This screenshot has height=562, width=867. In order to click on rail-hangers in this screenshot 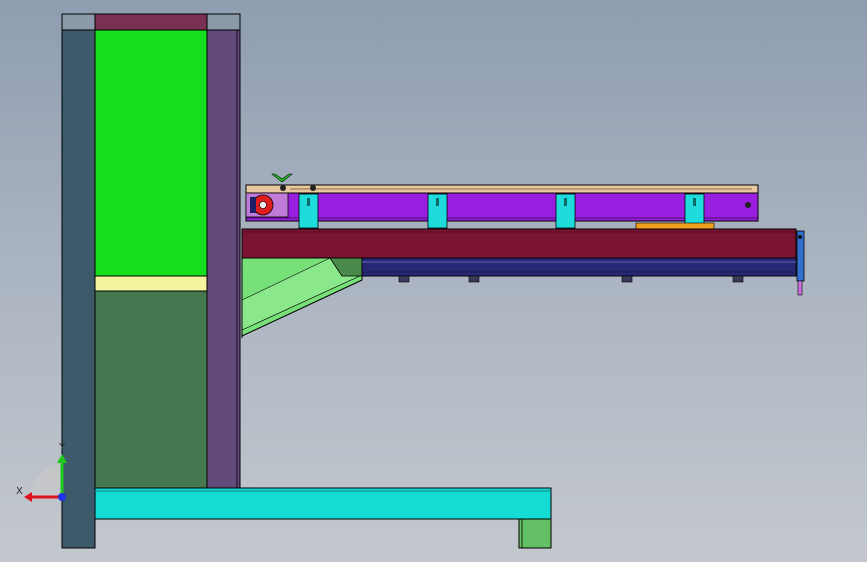, I will do `click(571, 279)`.